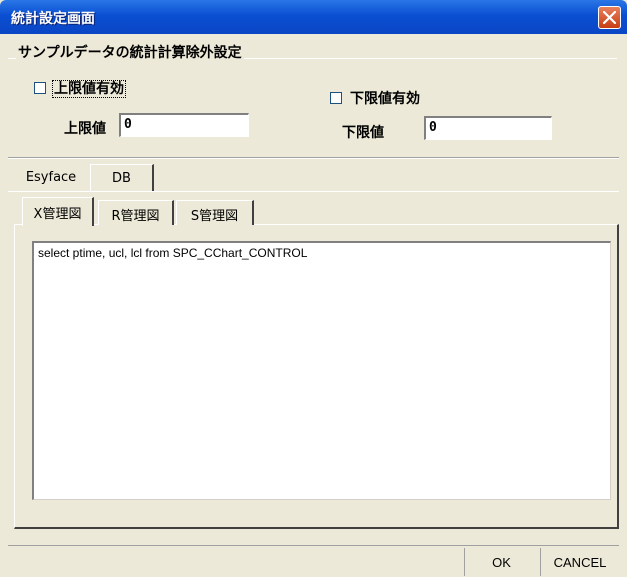 The image size is (627, 577). Describe the element at coordinates (488, 128) in the screenshot. I see `lower-limit-input: 0` at that location.